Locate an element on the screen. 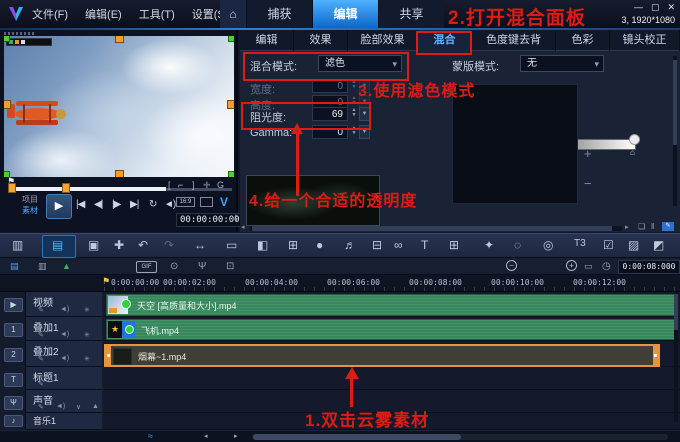  trim-end-handle is located at coordinates (66, 188).